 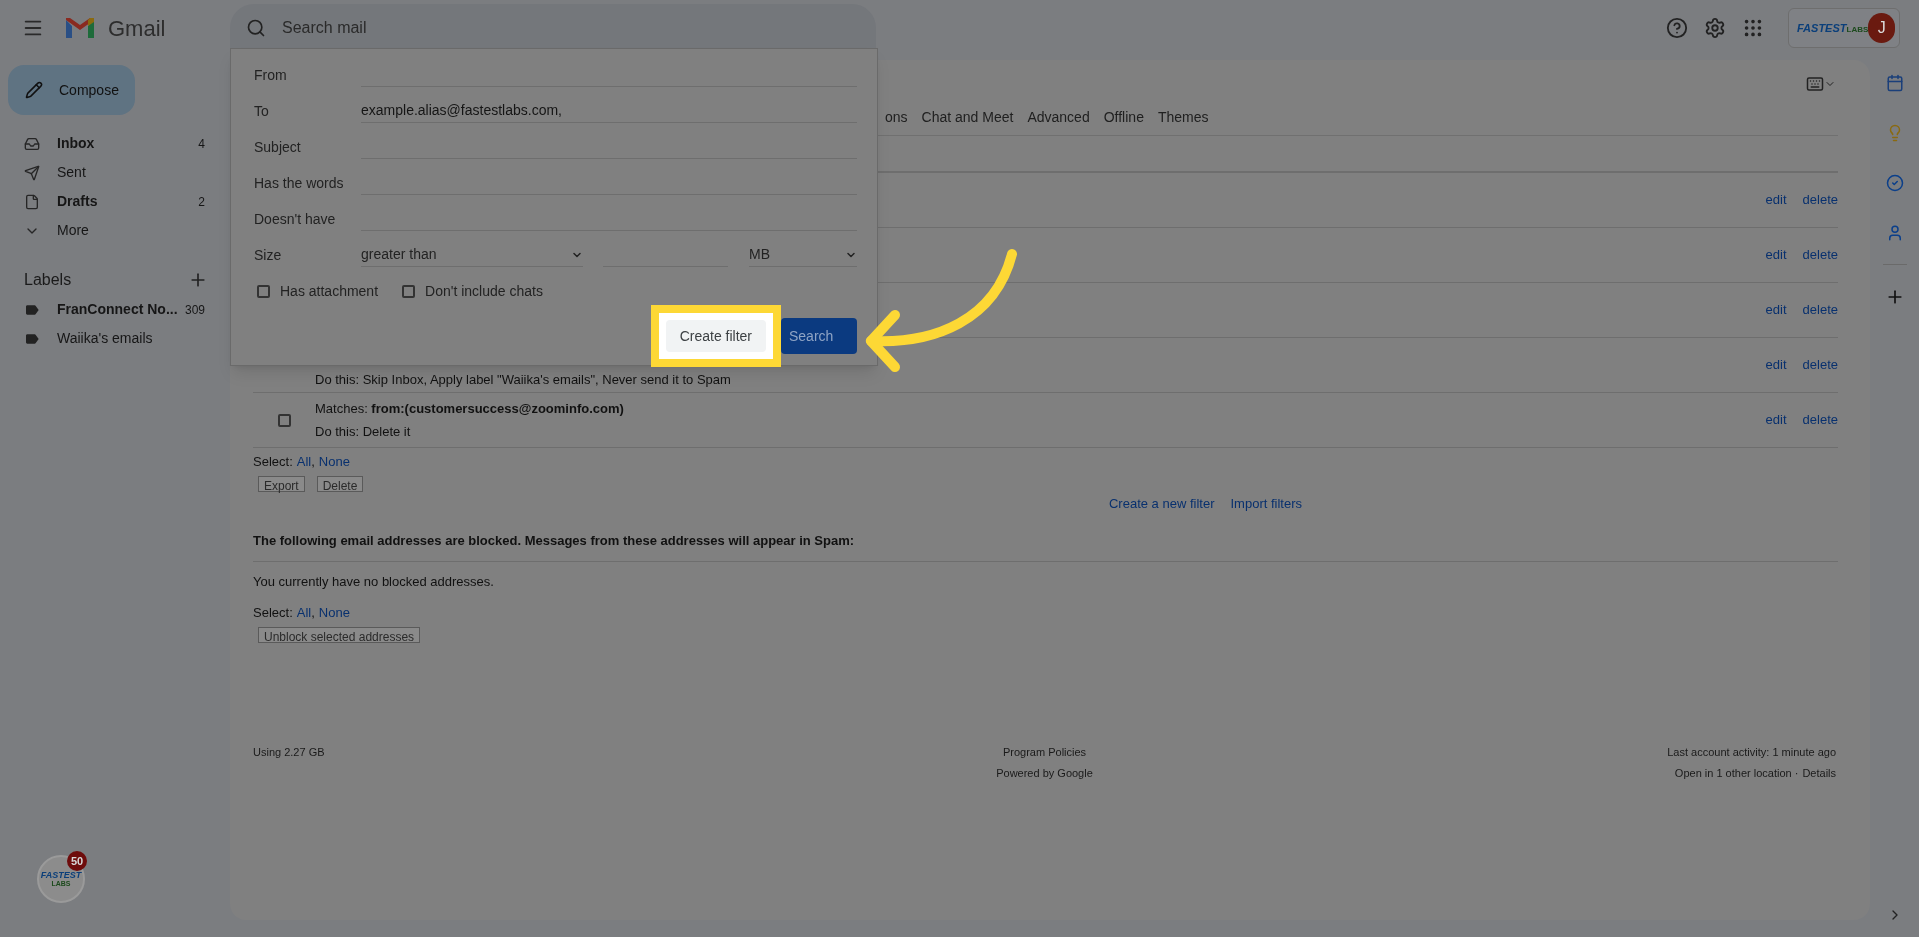 What do you see at coordinates (896, 117) in the screenshot?
I see `settings-tab: ons` at bounding box center [896, 117].